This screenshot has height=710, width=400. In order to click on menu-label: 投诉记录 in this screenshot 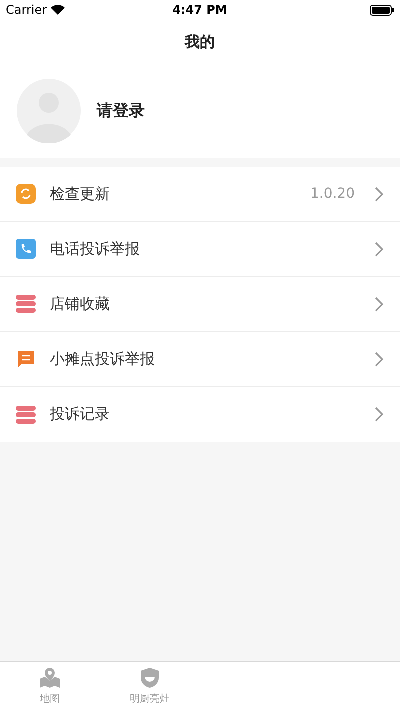, I will do `click(80, 414)`.